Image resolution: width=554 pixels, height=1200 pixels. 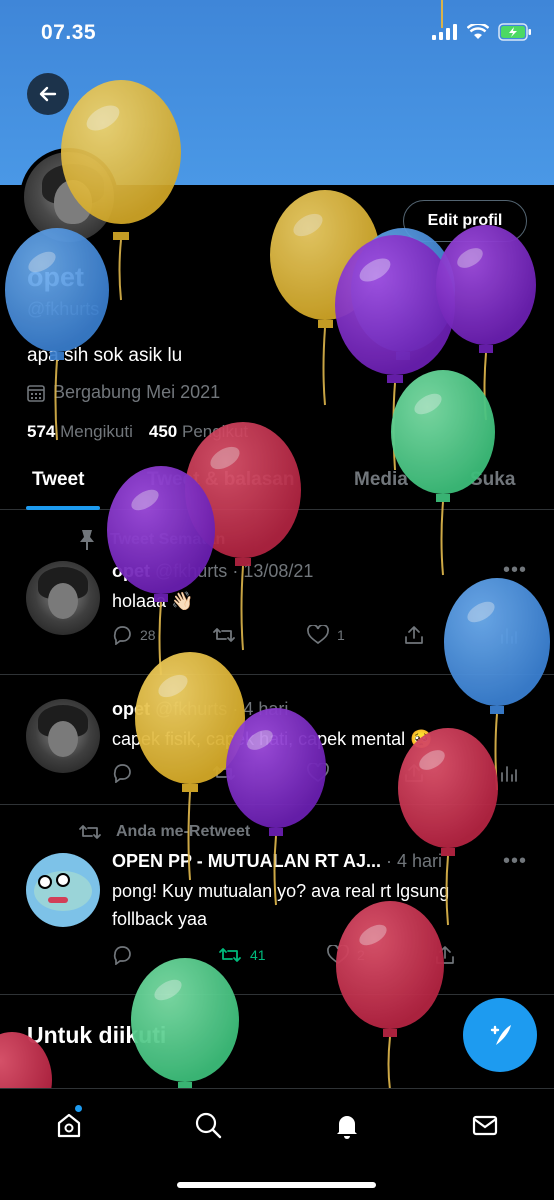 I want to click on calendar-icon, so click(x=36, y=393).